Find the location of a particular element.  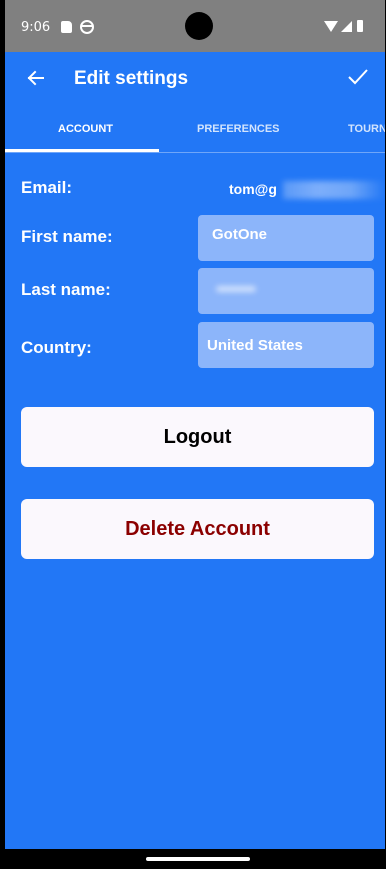

delete-account-button: Delete Account is located at coordinates (197, 529).